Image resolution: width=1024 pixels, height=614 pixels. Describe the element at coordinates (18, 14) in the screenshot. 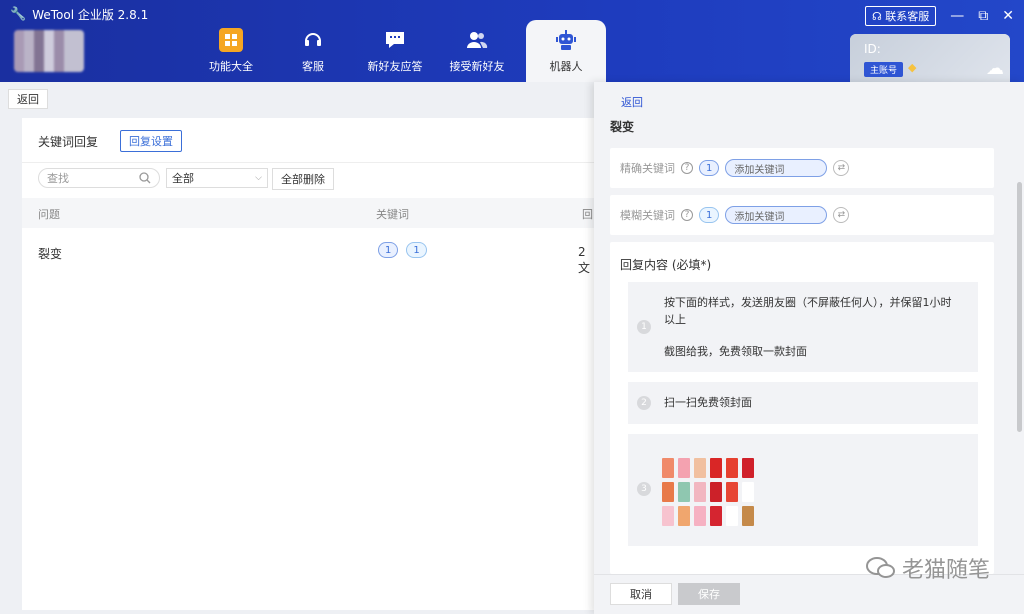

I see `wrench-icon: 🔧` at that location.